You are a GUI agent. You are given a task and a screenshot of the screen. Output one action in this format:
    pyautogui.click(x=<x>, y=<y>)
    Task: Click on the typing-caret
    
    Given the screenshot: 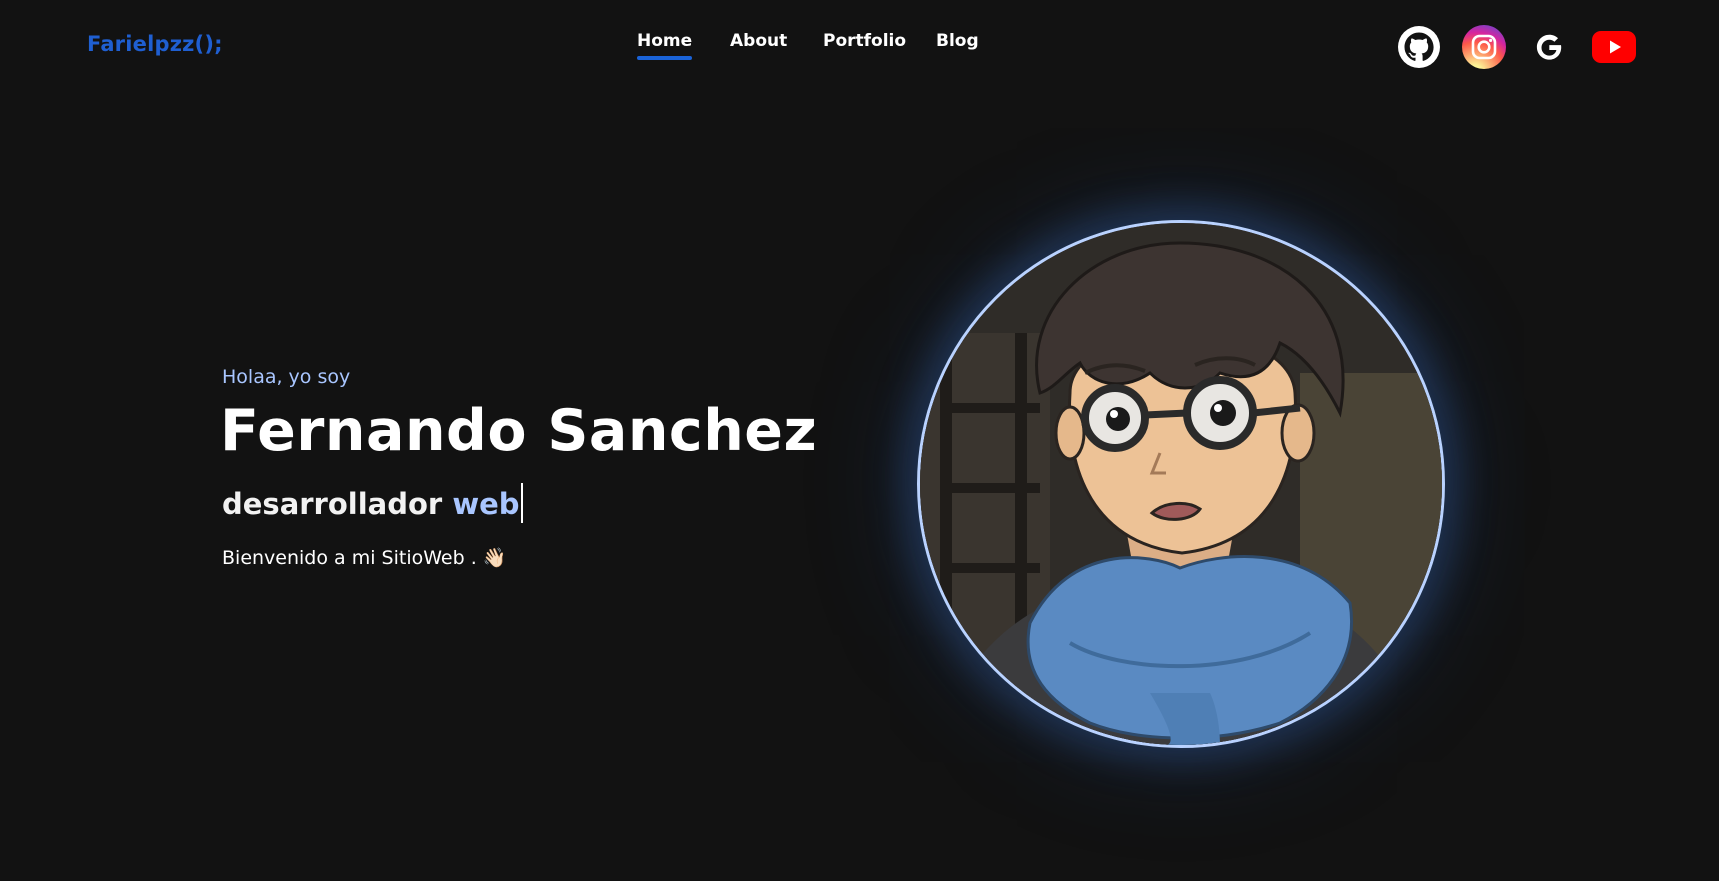 What is the action you would take?
    pyautogui.click(x=521, y=503)
    